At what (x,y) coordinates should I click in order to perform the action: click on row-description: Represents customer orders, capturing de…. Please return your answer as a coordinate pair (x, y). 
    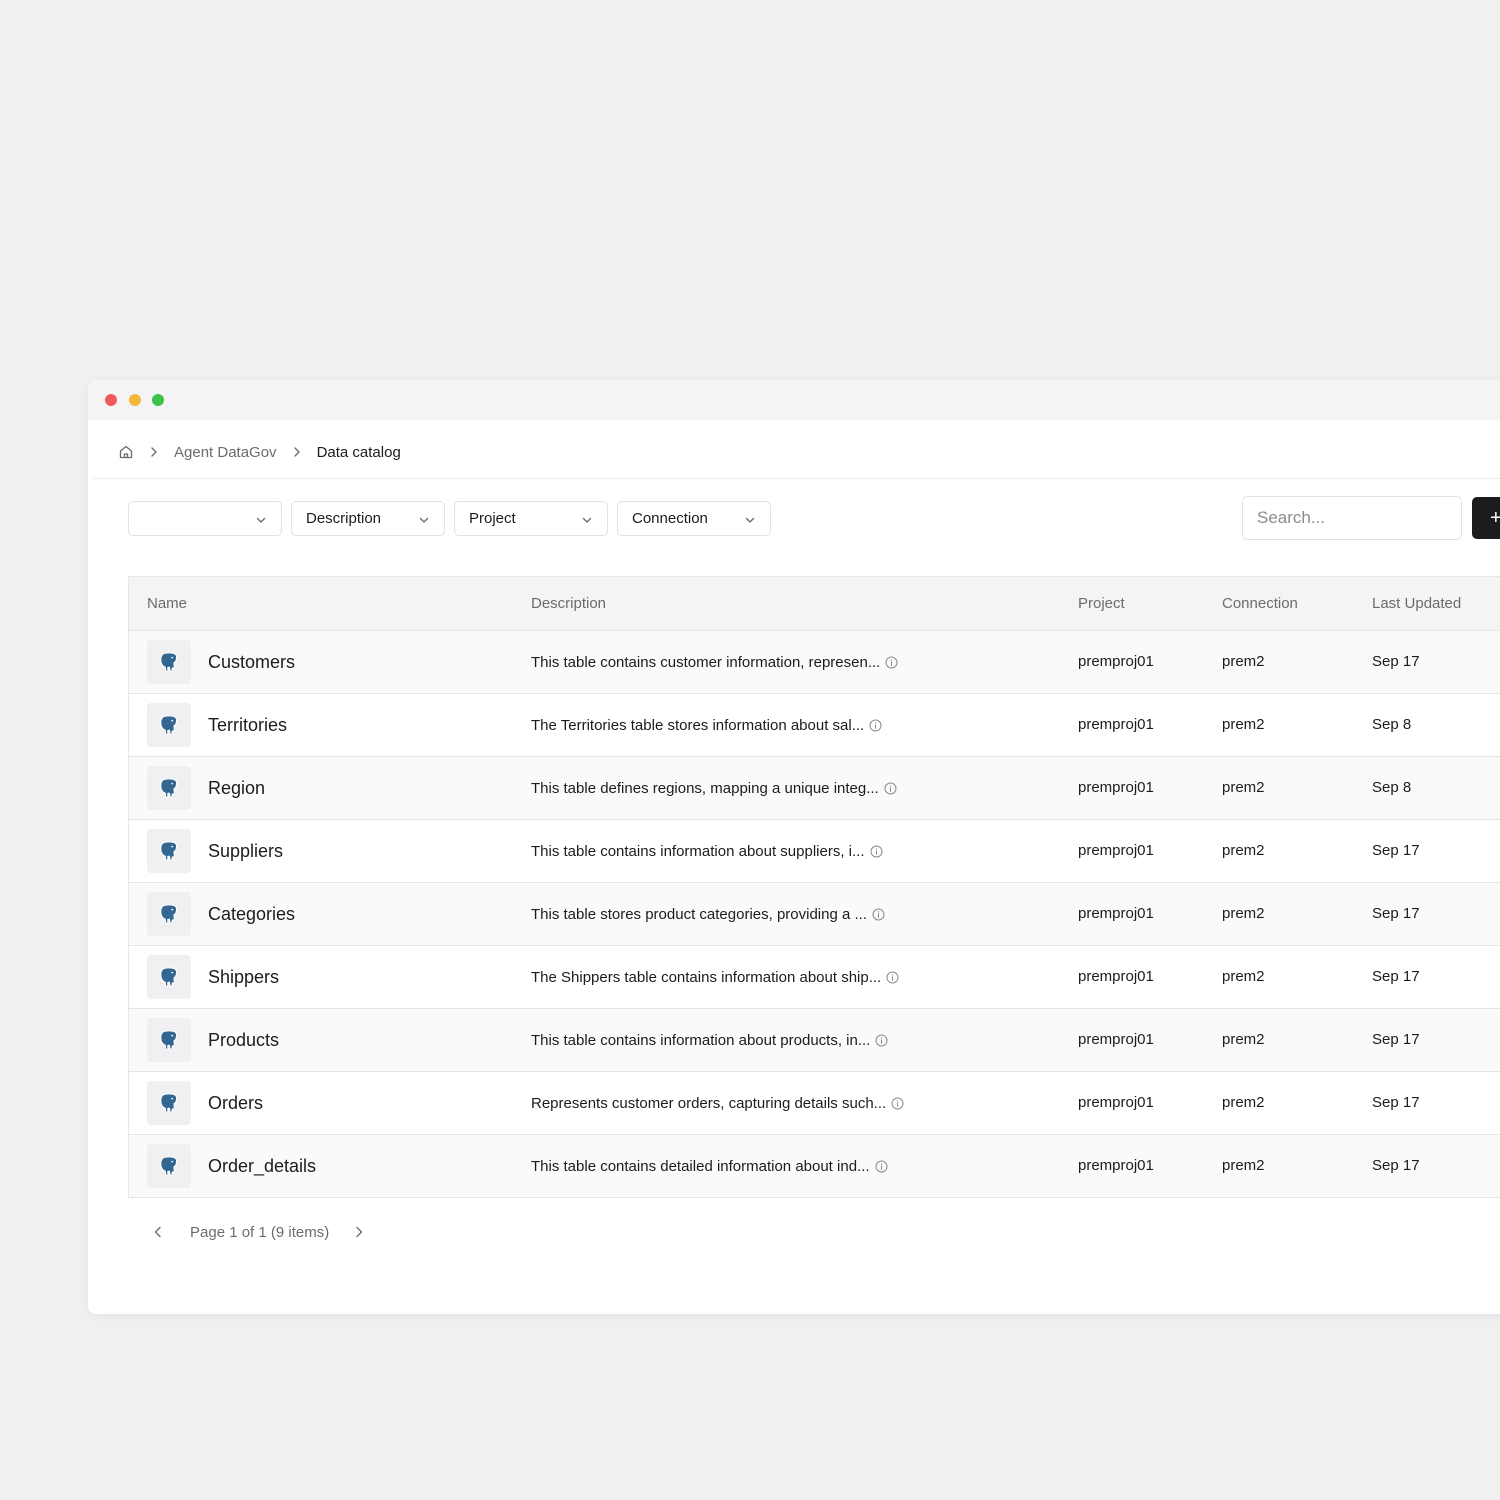
    Looking at the image, I should click on (717, 1103).